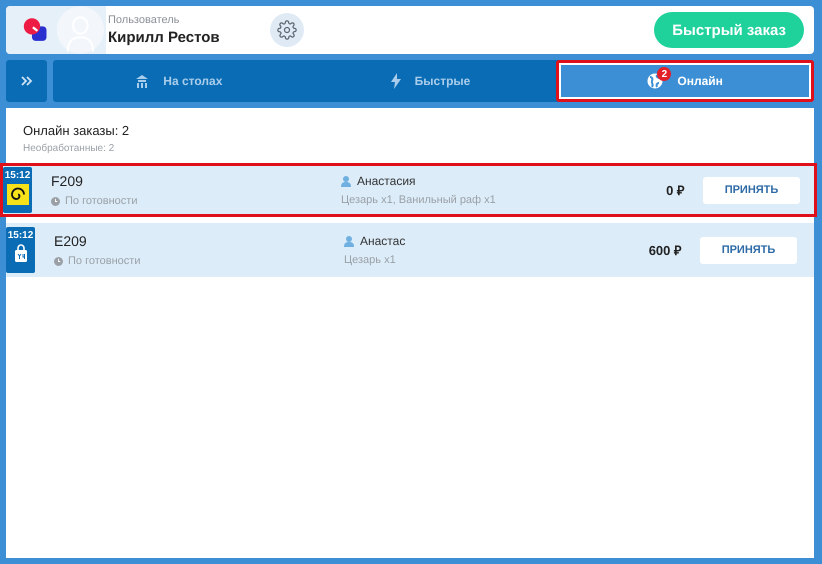 The width and height of the screenshot is (822, 564). What do you see at coordinates (142, 81) in the screenshot?
I see `table-icon` at bounding box center [142, 81].